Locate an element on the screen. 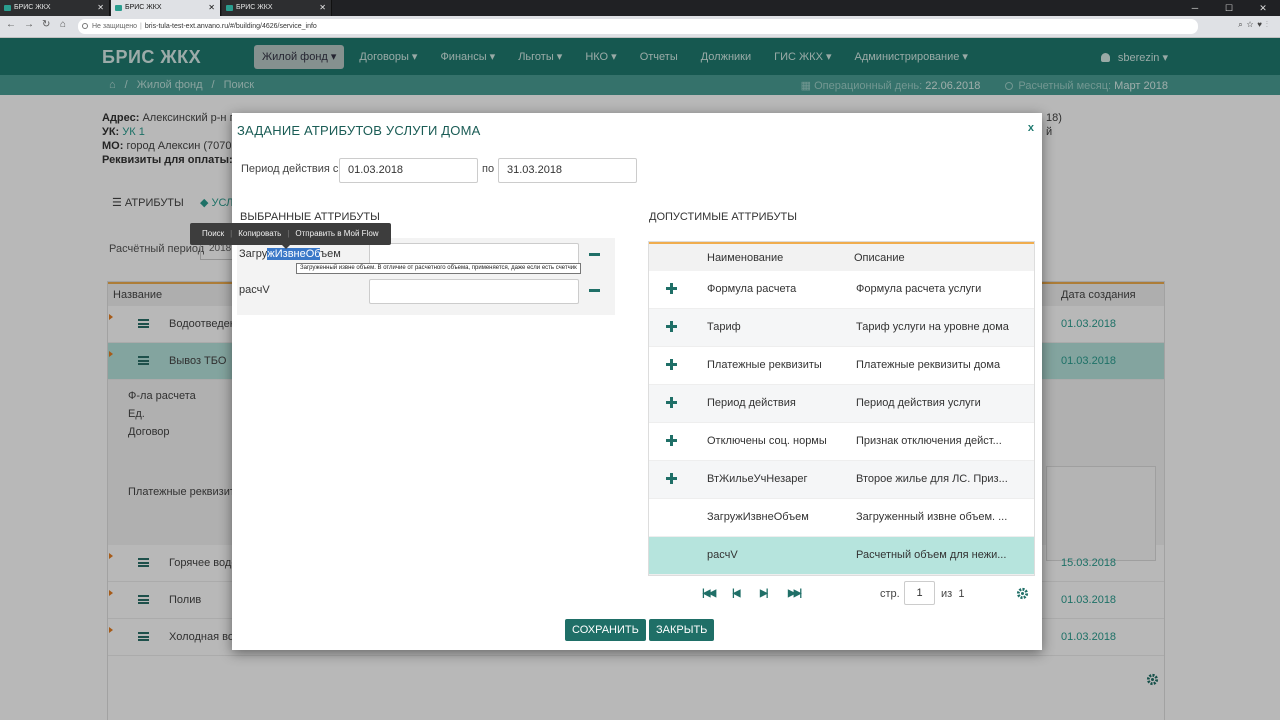 This screenshot has height=720, width=1280. grid-pager: |◀◀ |◀ ▶| ▶▶| стр. 1 из 1 is located at coordinates (841, 593).